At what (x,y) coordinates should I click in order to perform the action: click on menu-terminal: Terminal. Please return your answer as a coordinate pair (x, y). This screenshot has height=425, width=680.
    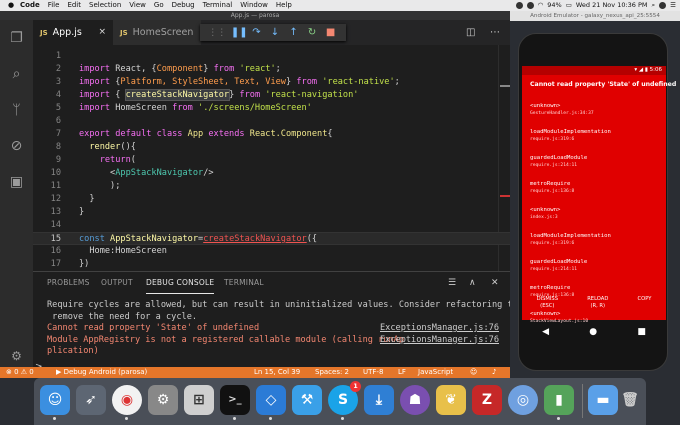
    Looking at the image, I should click on (218, 5).